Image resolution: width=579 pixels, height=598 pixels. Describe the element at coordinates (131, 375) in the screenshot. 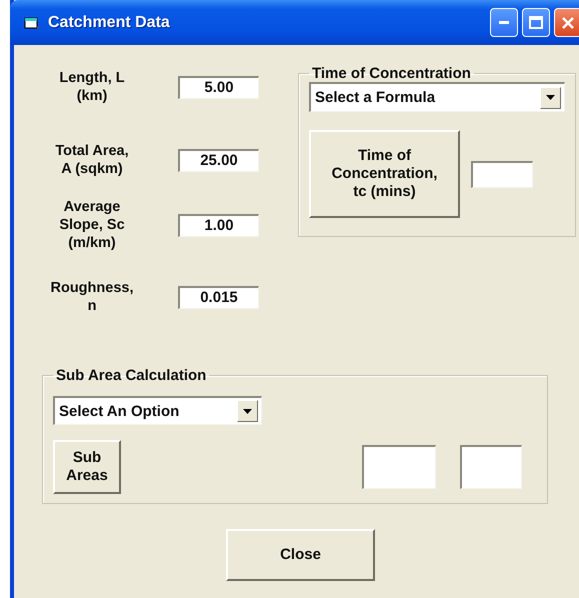

I see `group-title: Sub Area Calculation` at that location.